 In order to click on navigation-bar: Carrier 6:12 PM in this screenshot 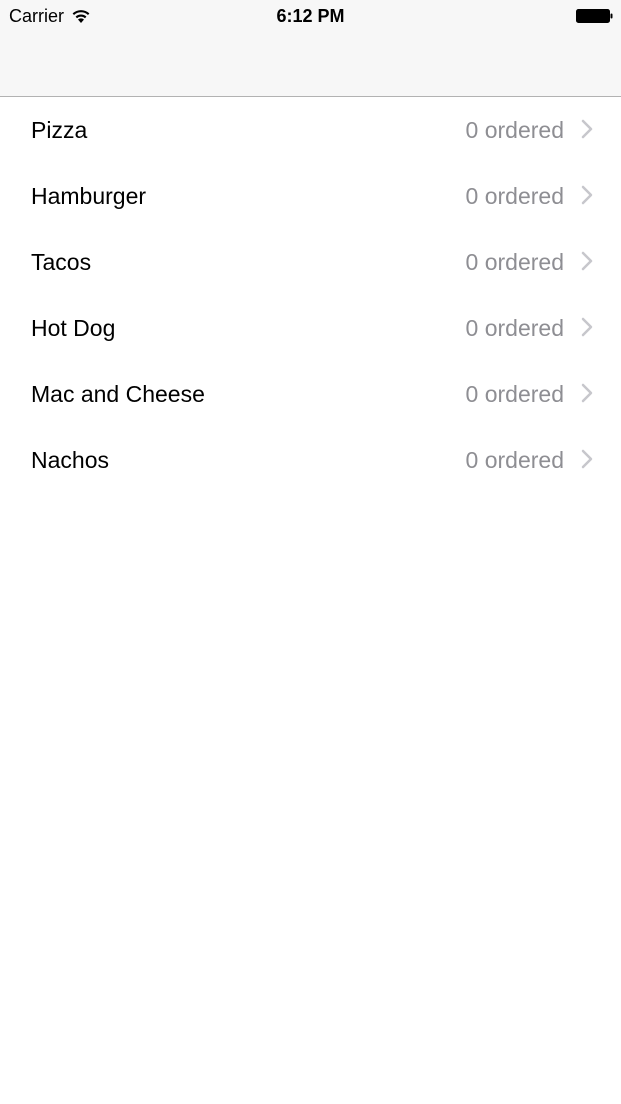, I will do `click(310, 48)`.